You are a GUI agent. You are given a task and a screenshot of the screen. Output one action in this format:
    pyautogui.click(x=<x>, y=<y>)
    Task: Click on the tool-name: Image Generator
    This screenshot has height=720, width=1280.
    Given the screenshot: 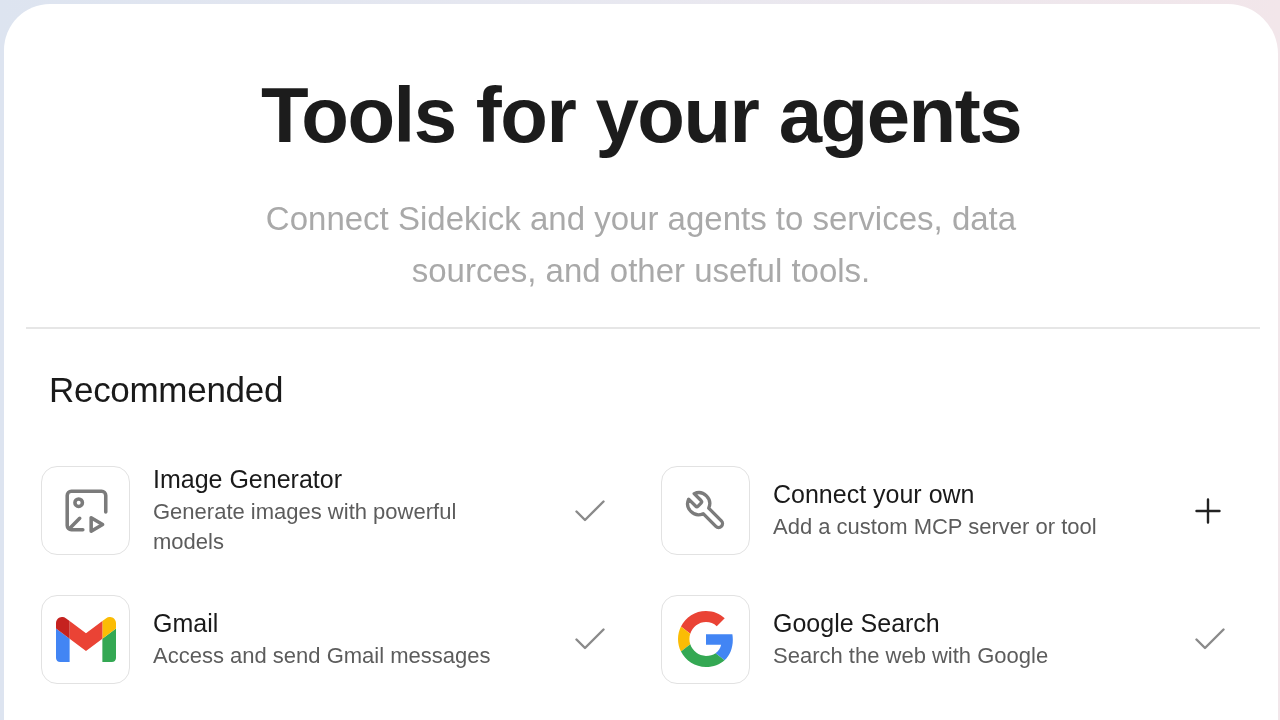 What is the action you would take?
    pyautogui.click(x=247, y=479)
    